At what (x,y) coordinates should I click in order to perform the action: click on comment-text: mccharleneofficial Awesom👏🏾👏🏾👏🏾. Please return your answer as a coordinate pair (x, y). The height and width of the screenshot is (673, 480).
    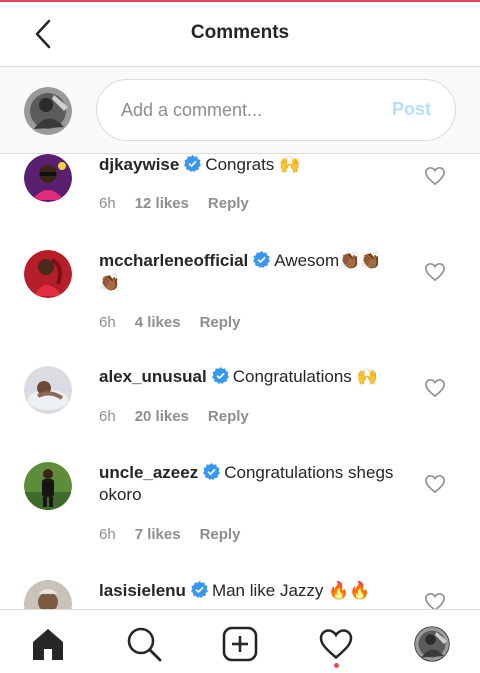
    Looking at the image, I should click on (249, 272).